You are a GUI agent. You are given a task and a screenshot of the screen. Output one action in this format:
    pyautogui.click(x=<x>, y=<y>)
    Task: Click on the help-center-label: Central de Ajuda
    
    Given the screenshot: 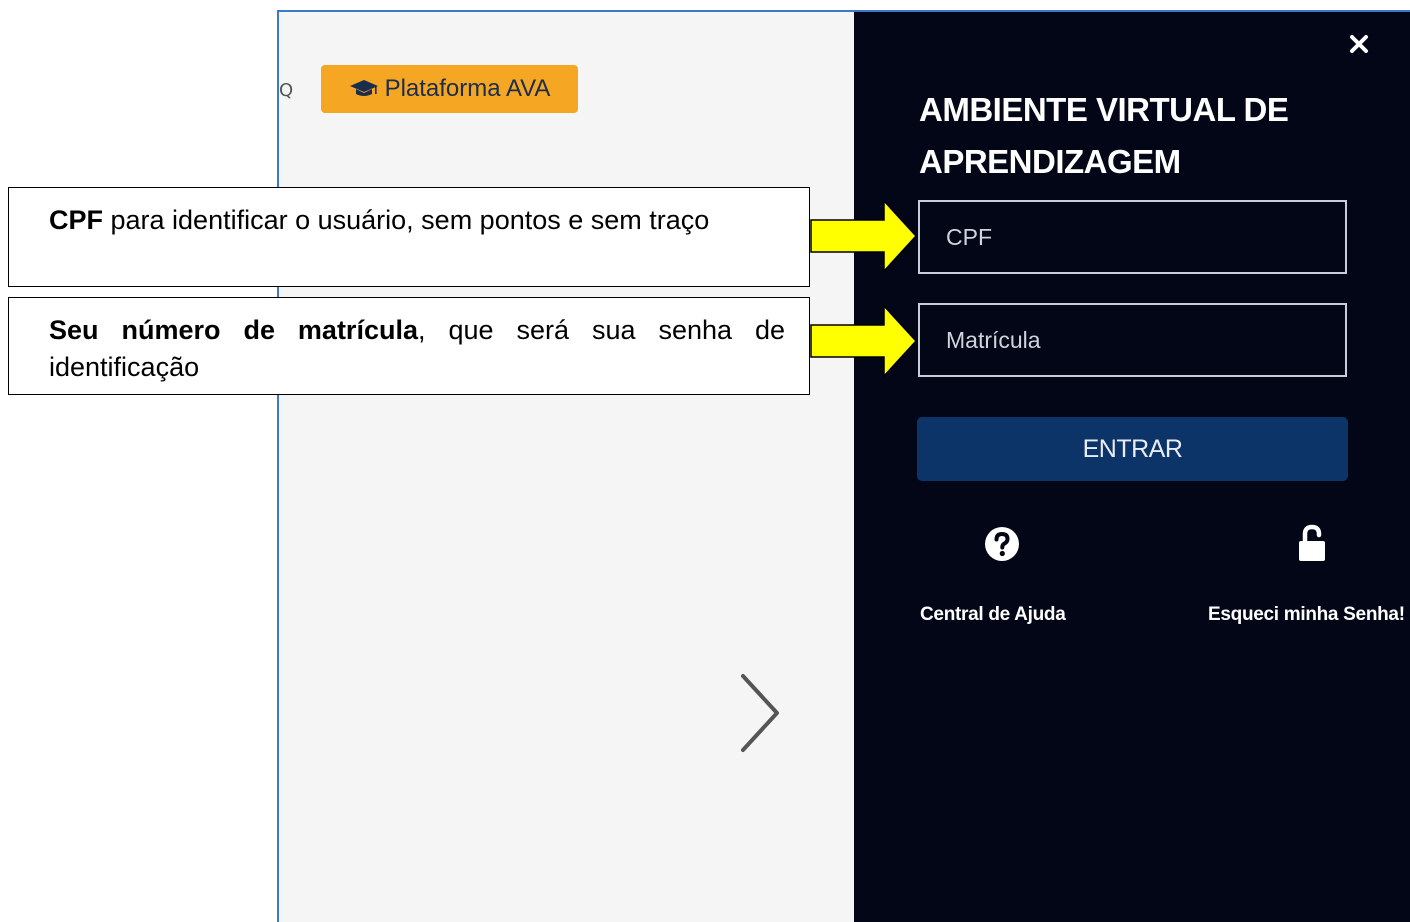 What is the action you would take?
    pyautogui.click(x=993, y=614)
    